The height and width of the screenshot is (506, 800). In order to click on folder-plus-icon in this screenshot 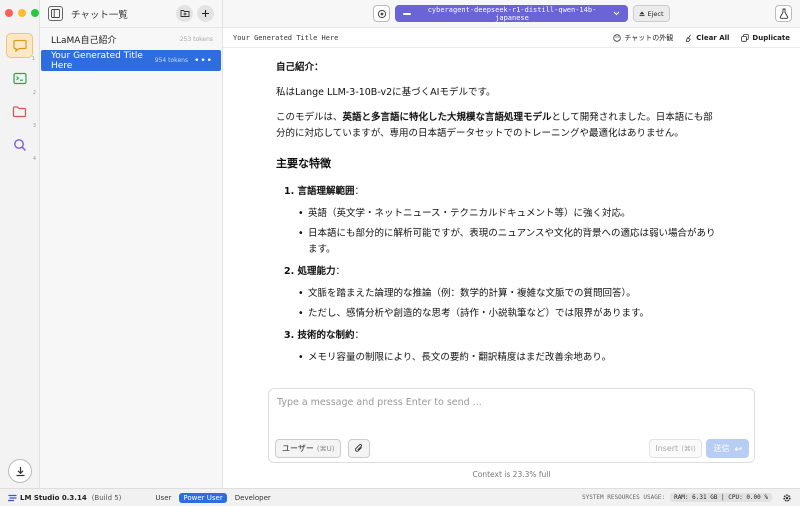, I will do `click(184, 13)`.